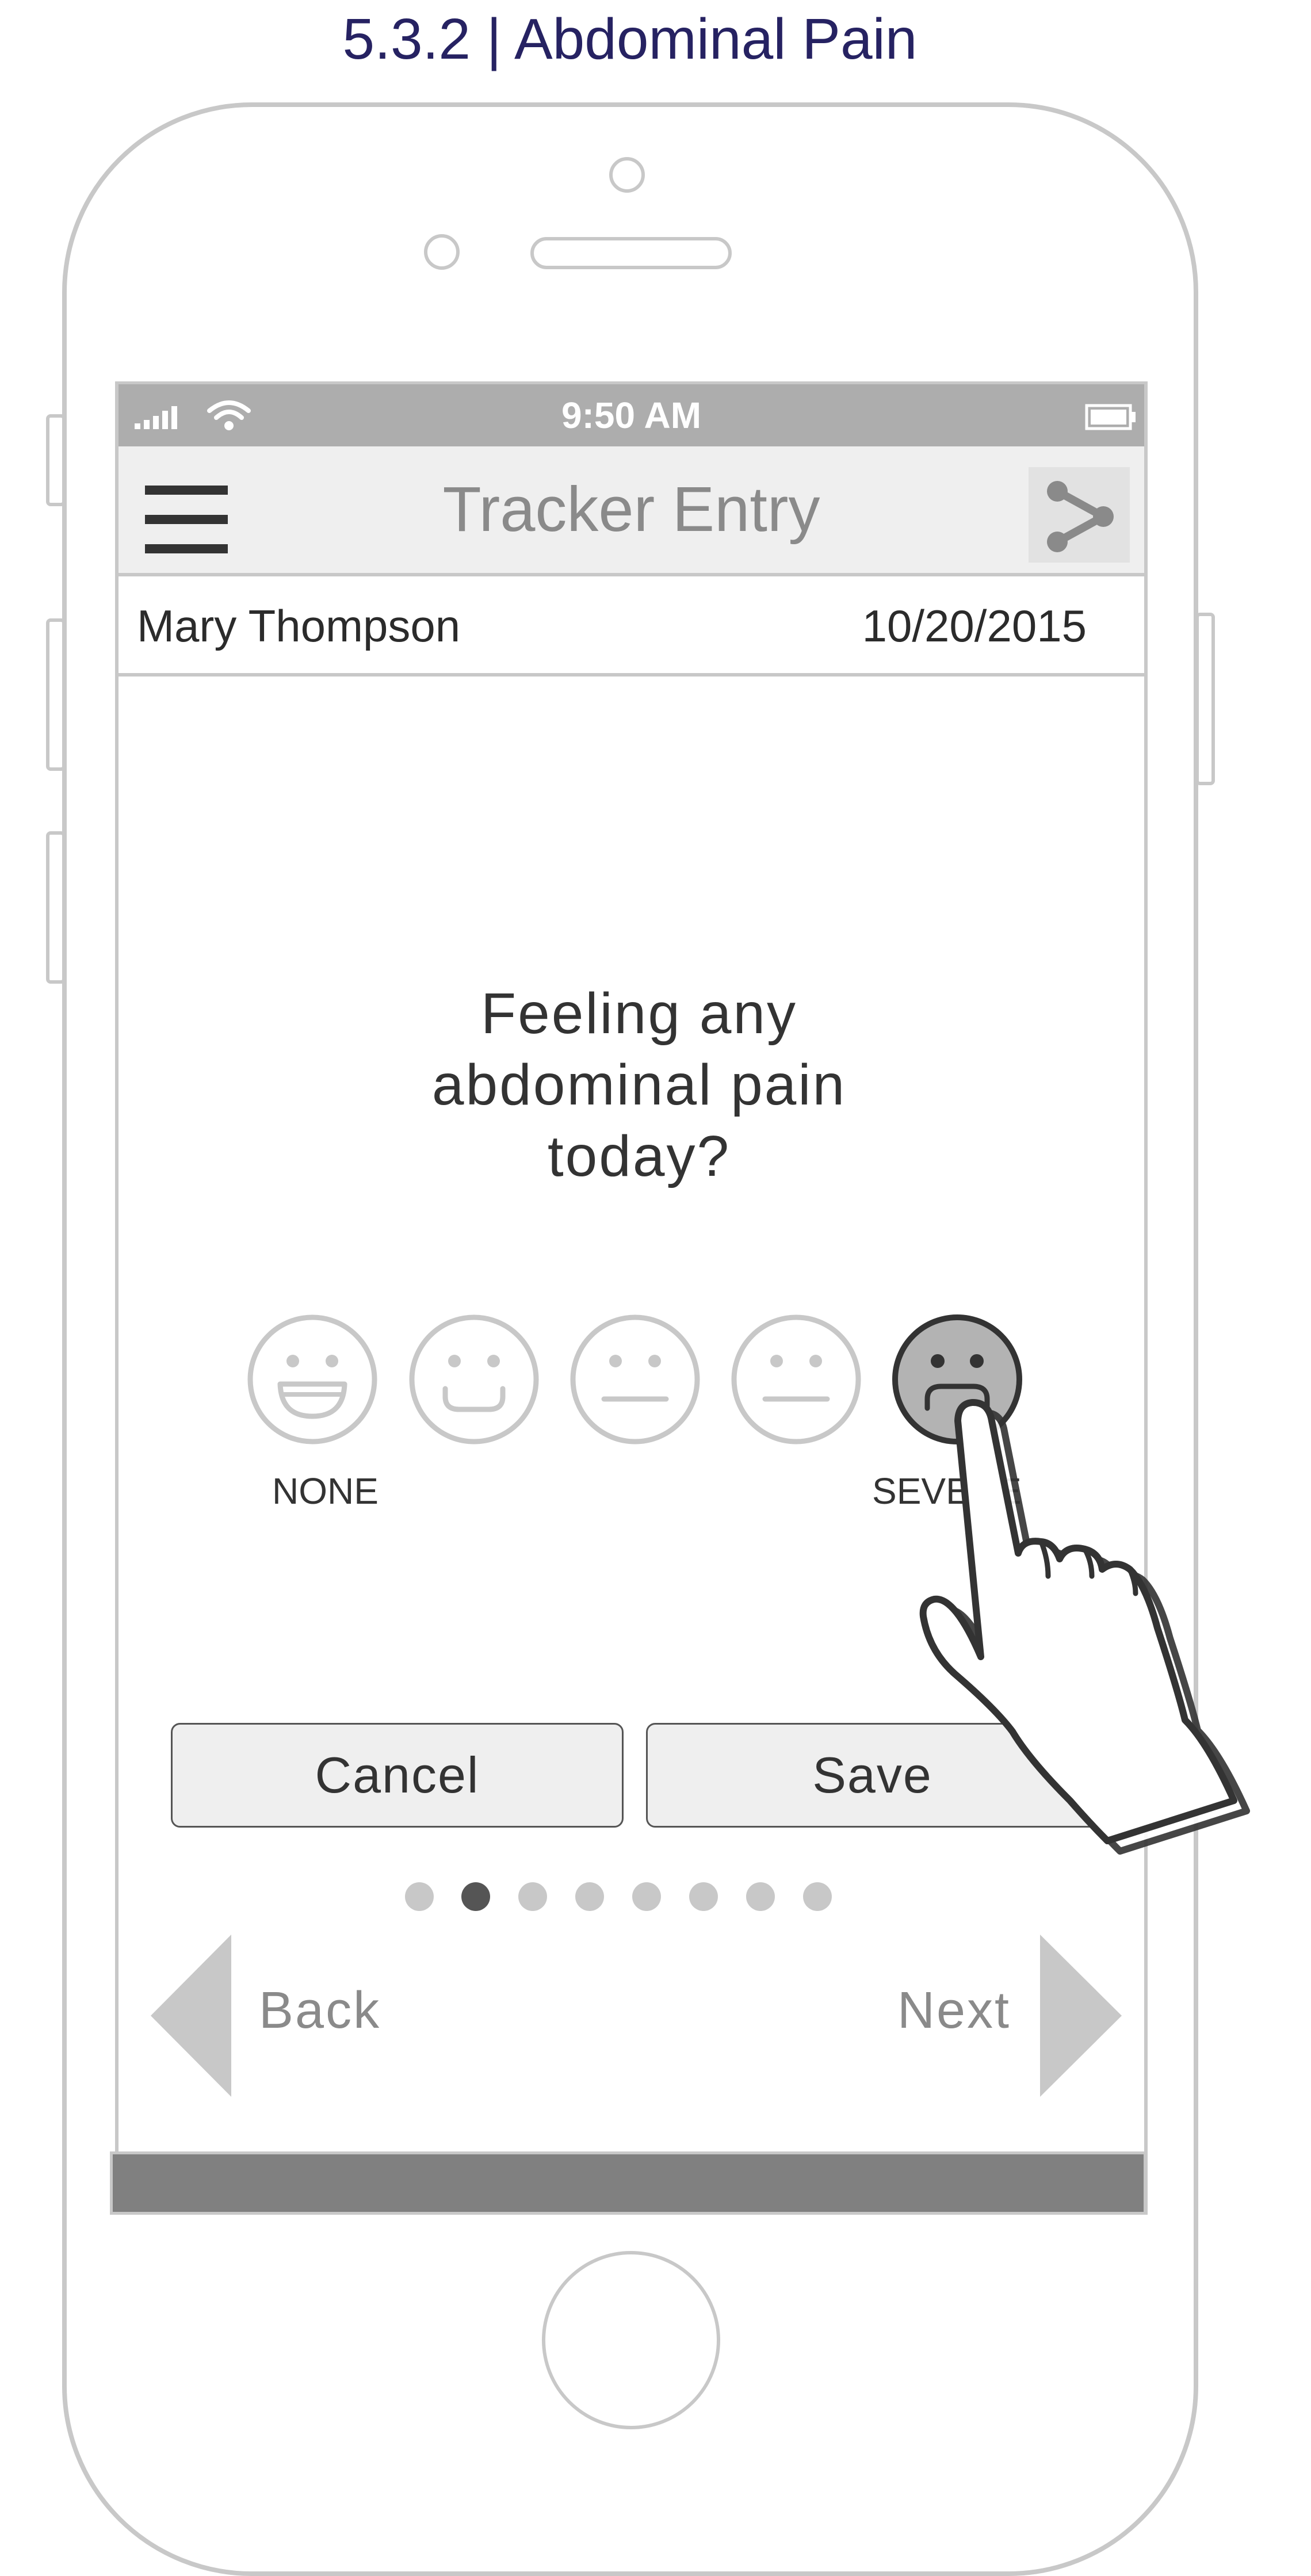  Describe the element at coordinates (631, 253) in the screenshot. I see `earpiece-speaker` at that location.